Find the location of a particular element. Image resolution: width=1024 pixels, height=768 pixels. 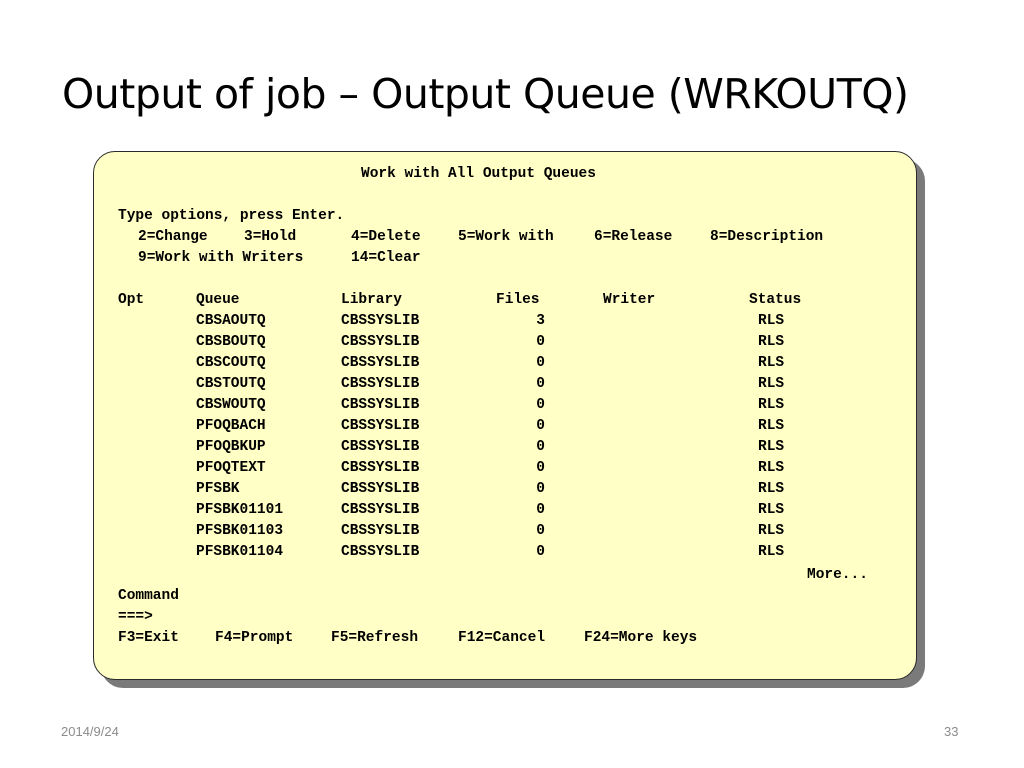

row-queue: PFOQBACH is located at coordinates (231, 426).